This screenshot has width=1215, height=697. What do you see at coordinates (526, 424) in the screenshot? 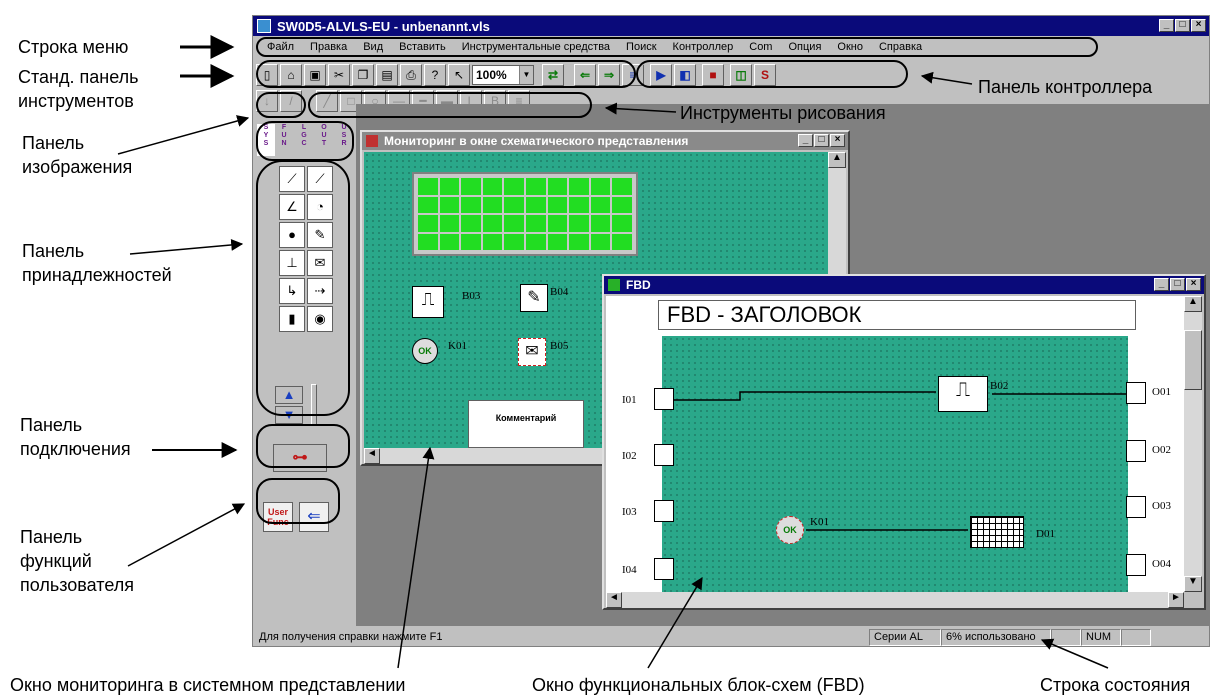
I see `comment-box: Комментарий` at bounding box center [526, 424].